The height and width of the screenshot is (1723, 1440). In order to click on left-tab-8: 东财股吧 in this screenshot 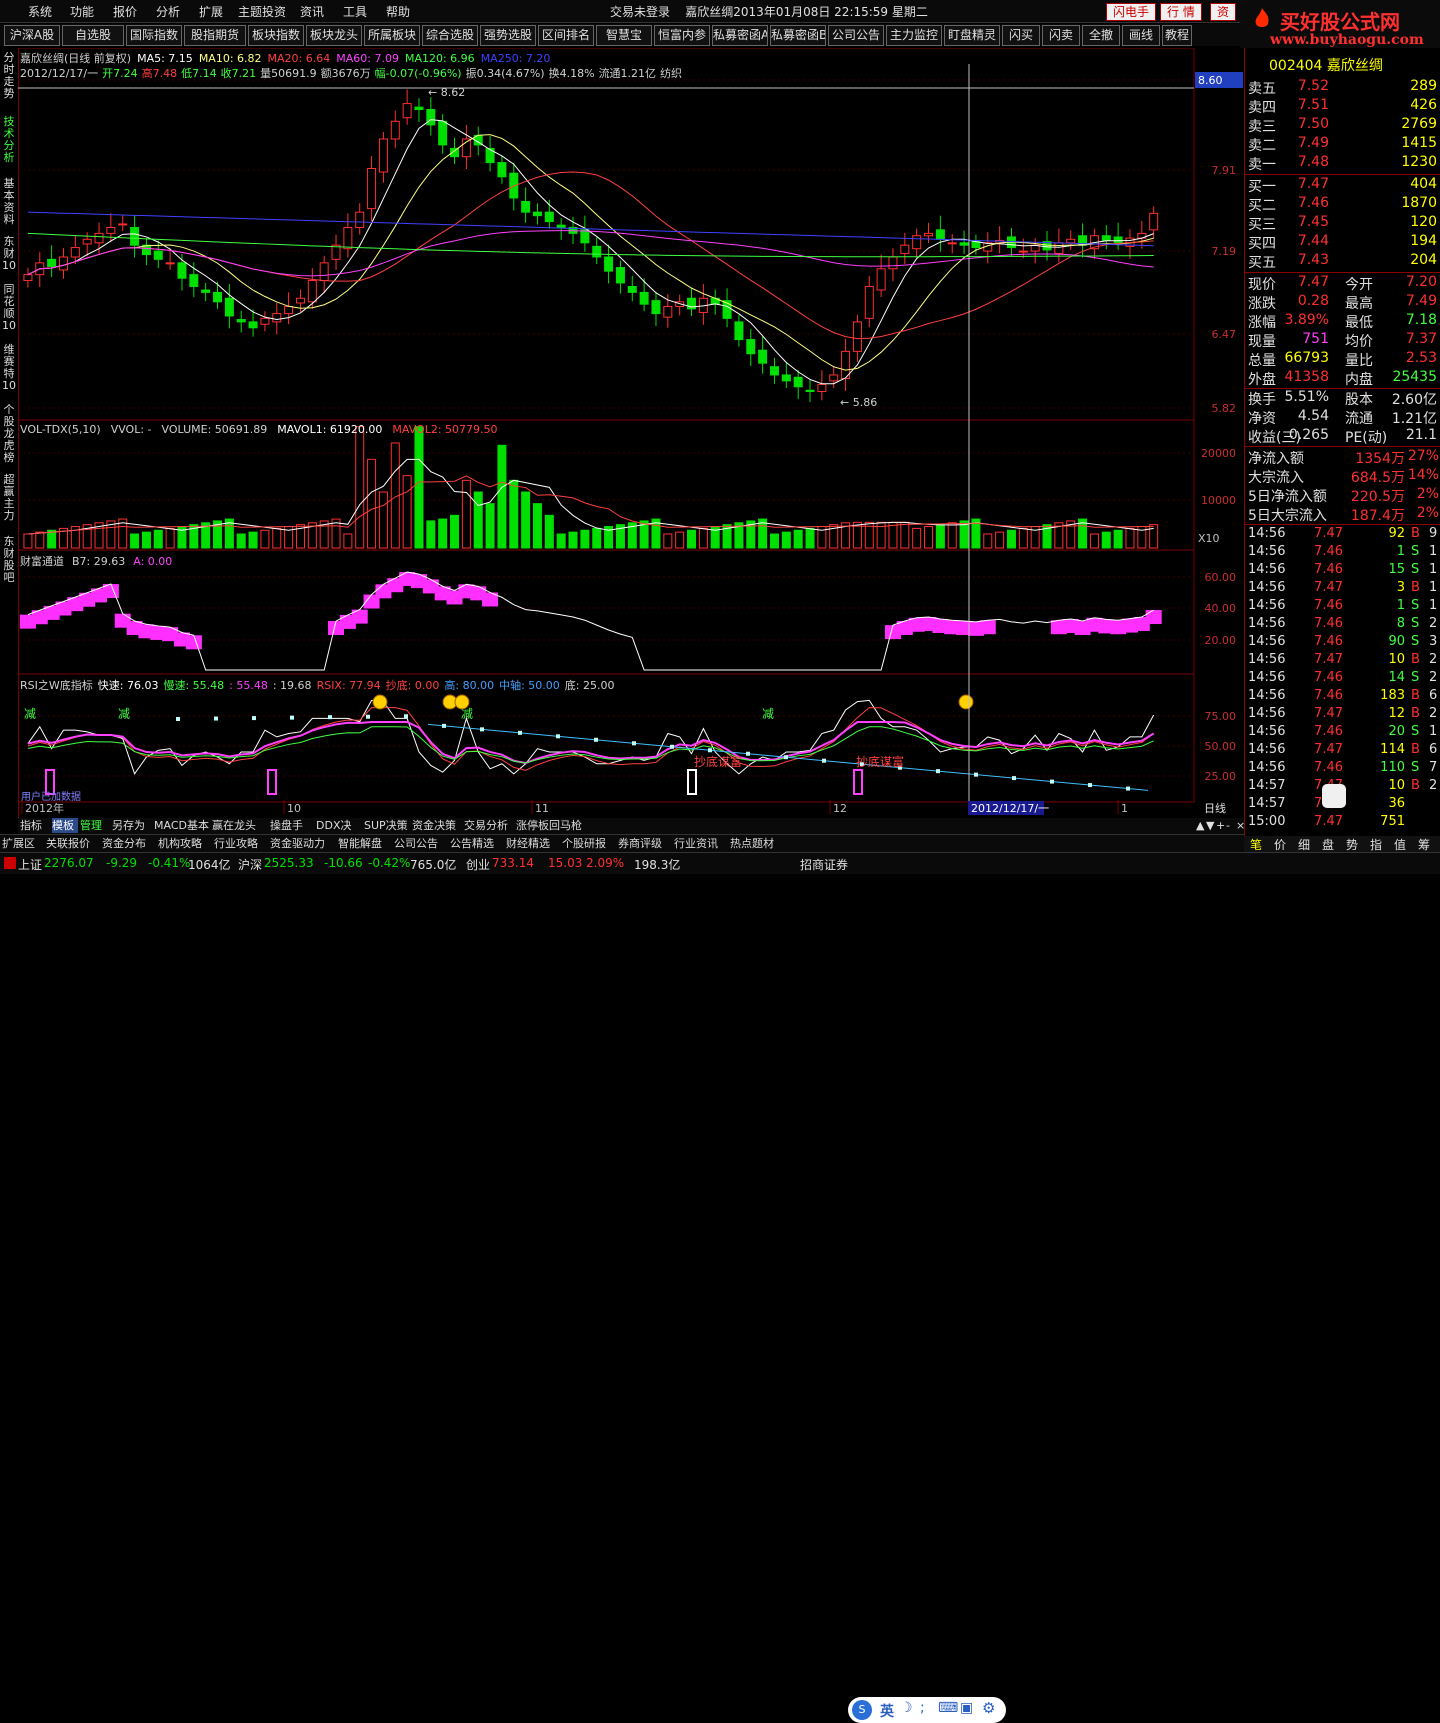, I will do `click(9, 560)`.